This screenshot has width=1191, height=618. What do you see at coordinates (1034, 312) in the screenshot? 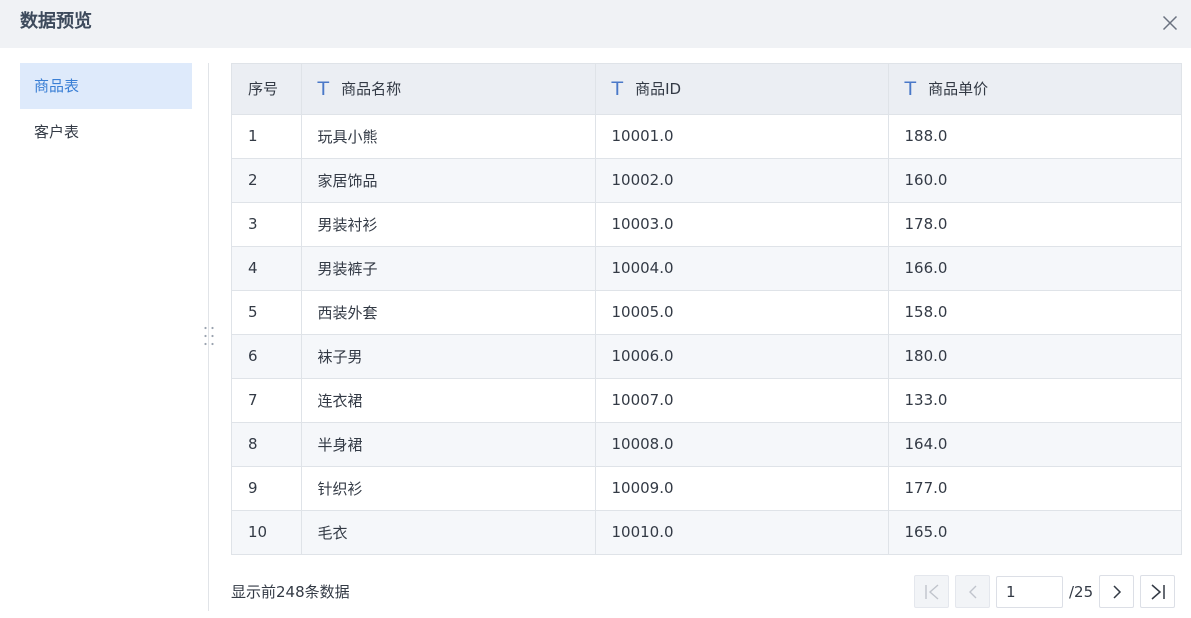
I see `cell-price: 158.0` at bounding box center [1034, 312].